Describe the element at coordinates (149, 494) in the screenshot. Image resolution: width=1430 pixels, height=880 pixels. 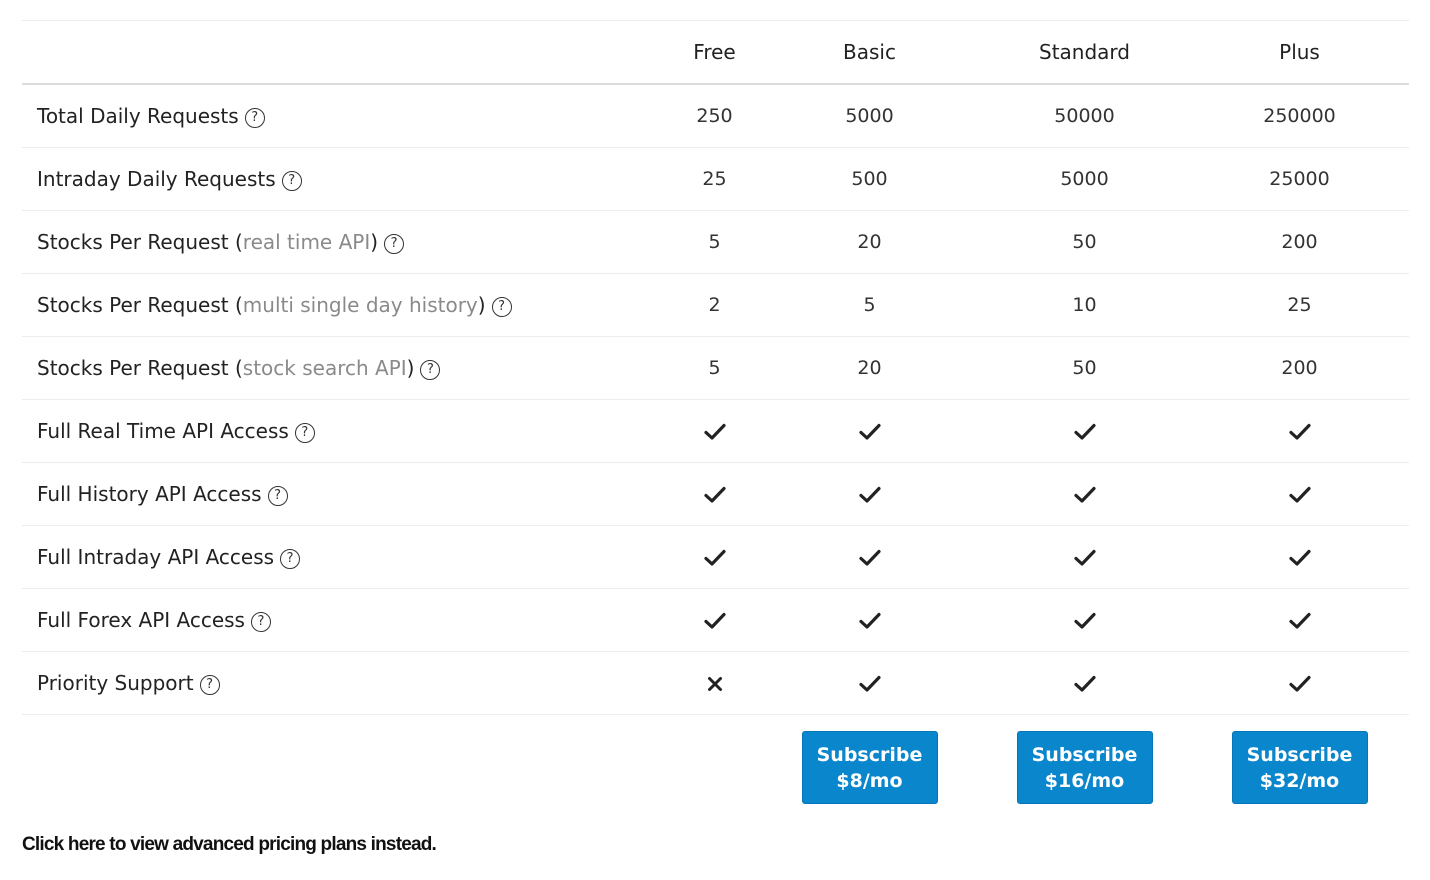
I see `feature-name: Full History API Access` at that location.